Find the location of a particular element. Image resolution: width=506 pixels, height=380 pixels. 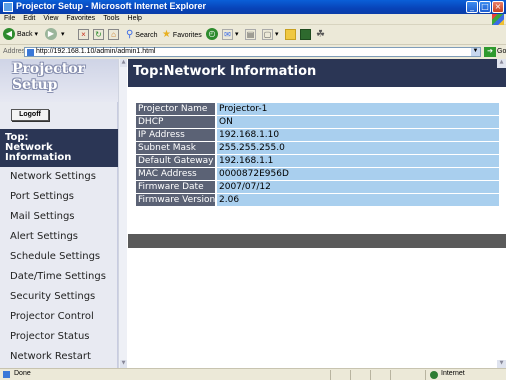

forward-arrow-icon: ▶ is located at coordinates (51, 34).